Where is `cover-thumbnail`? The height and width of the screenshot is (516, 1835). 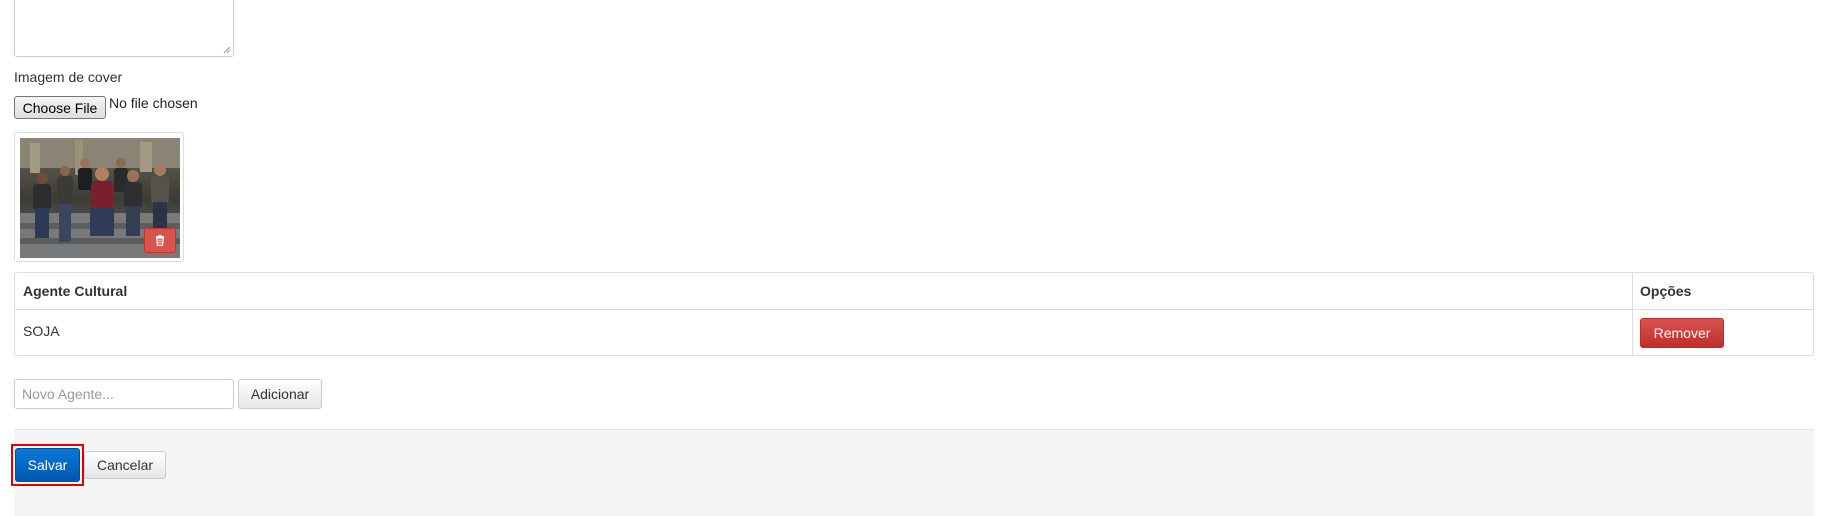
cover-thumbnail is located at coordinates (99, 197).